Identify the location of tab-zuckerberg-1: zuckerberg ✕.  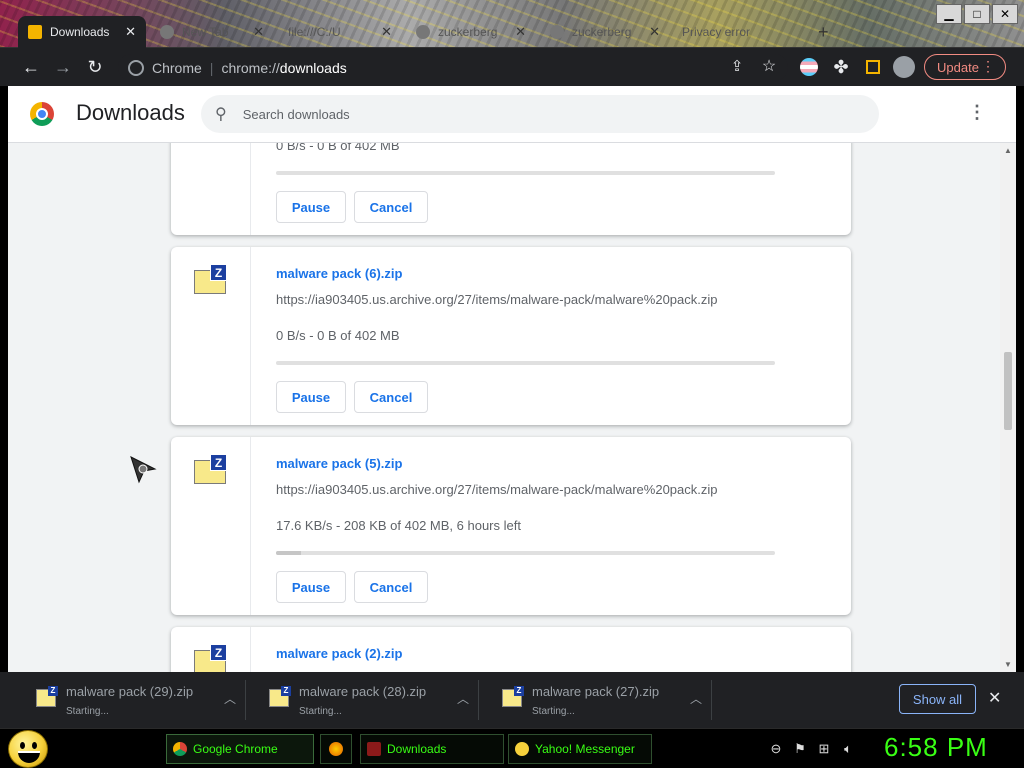
(471, 32).